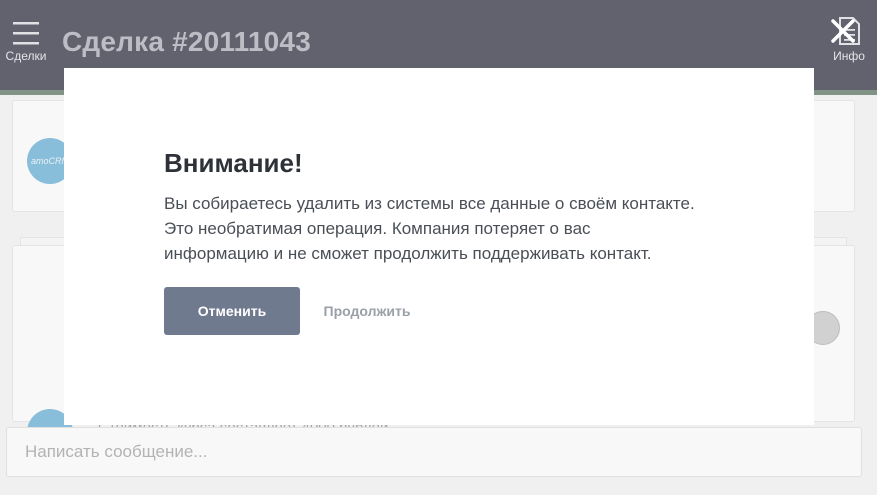 This screenshot has width=877, height=495. I want to click on hamburger-icon, so click(26, 33).